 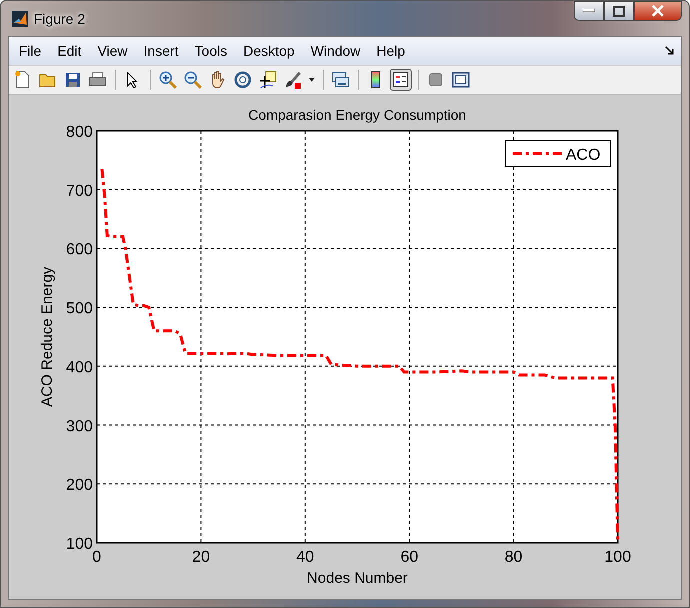 I want to click on zoom-out-icon, so click(x=193, y=80).